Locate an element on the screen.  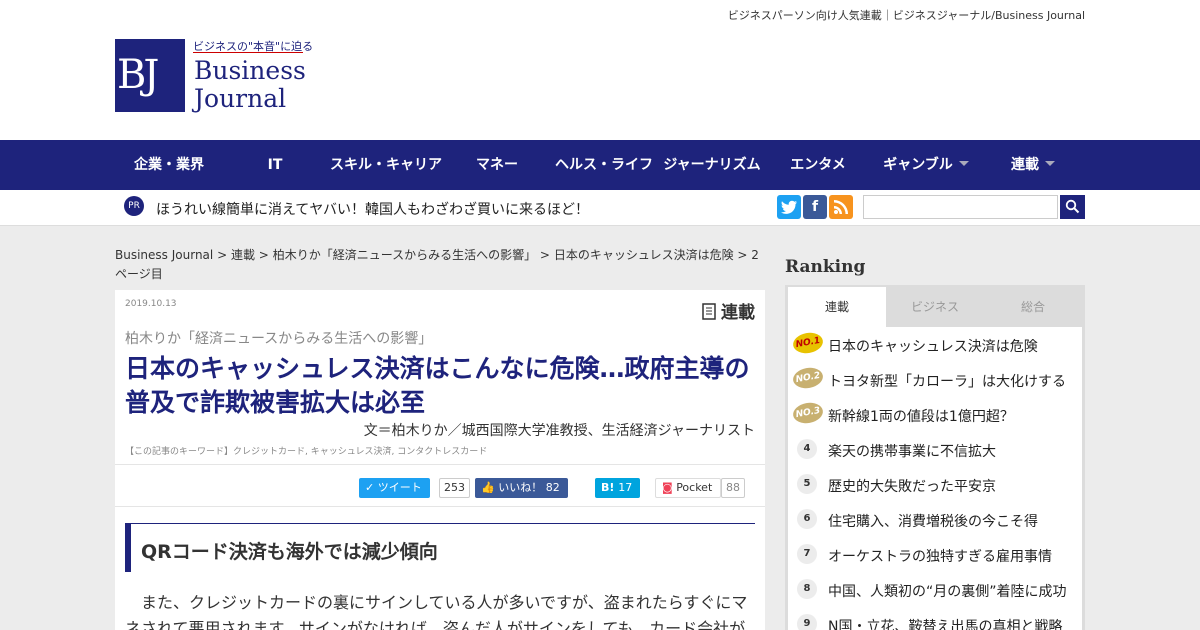
pocket-icon: ◙ is located at coordinates (667, 487).